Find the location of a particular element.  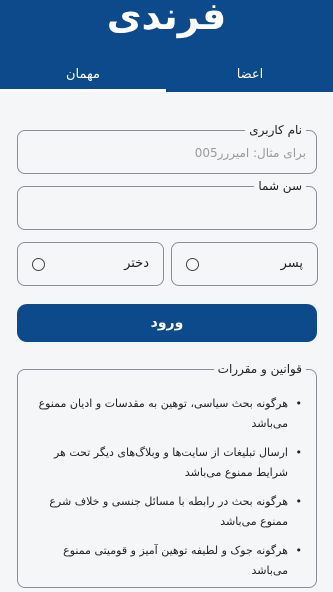

login-button: ورود is located at coordinates (167, 323).